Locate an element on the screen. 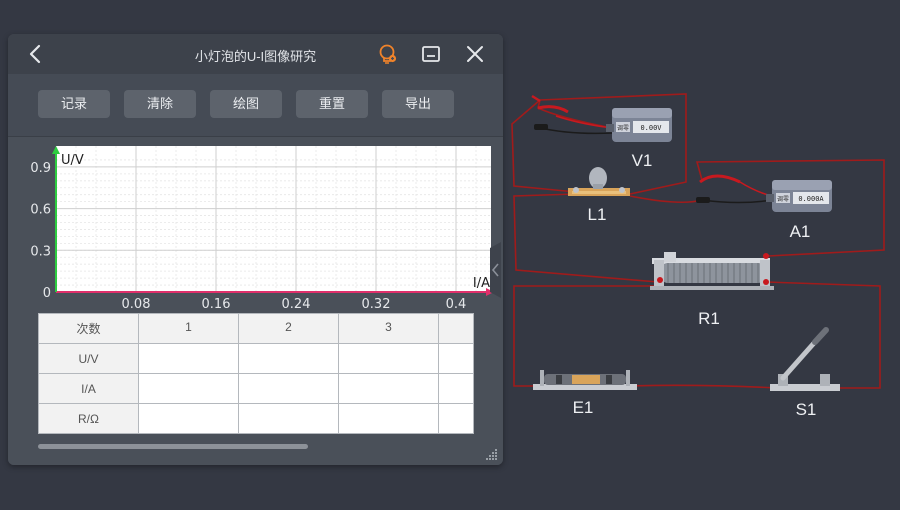 Image resolution: width=900 pixels, height=510 pixels. bulb-label: L1 is located at coordinates (597, 214).